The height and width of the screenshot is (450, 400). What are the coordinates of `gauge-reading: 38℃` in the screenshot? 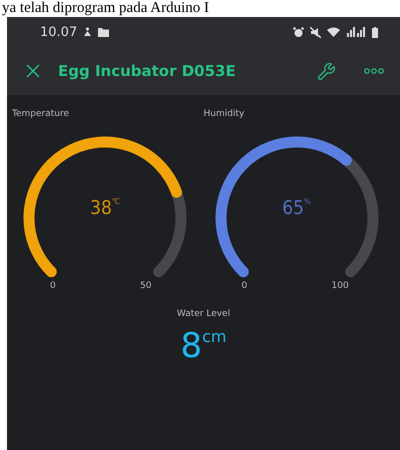 It's located at (105, 208).